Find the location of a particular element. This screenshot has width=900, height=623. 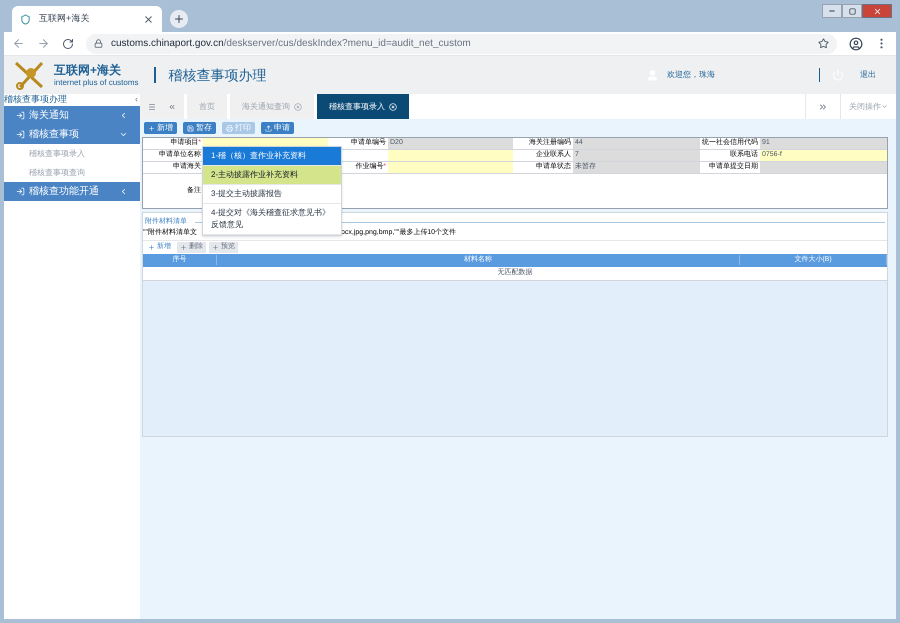

tab-title: 互联网+海关 is located at coordinates (64, 19).